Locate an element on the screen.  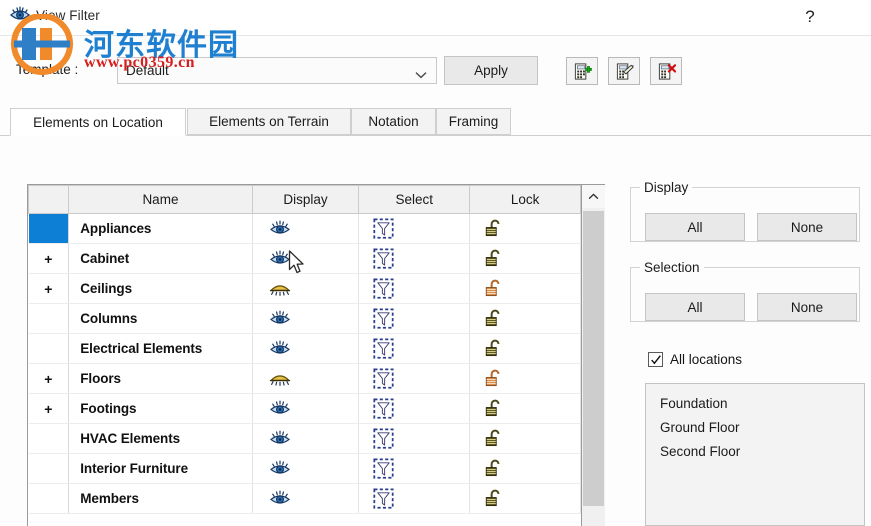
display-none-button: None is located at coordinates (807, 227).